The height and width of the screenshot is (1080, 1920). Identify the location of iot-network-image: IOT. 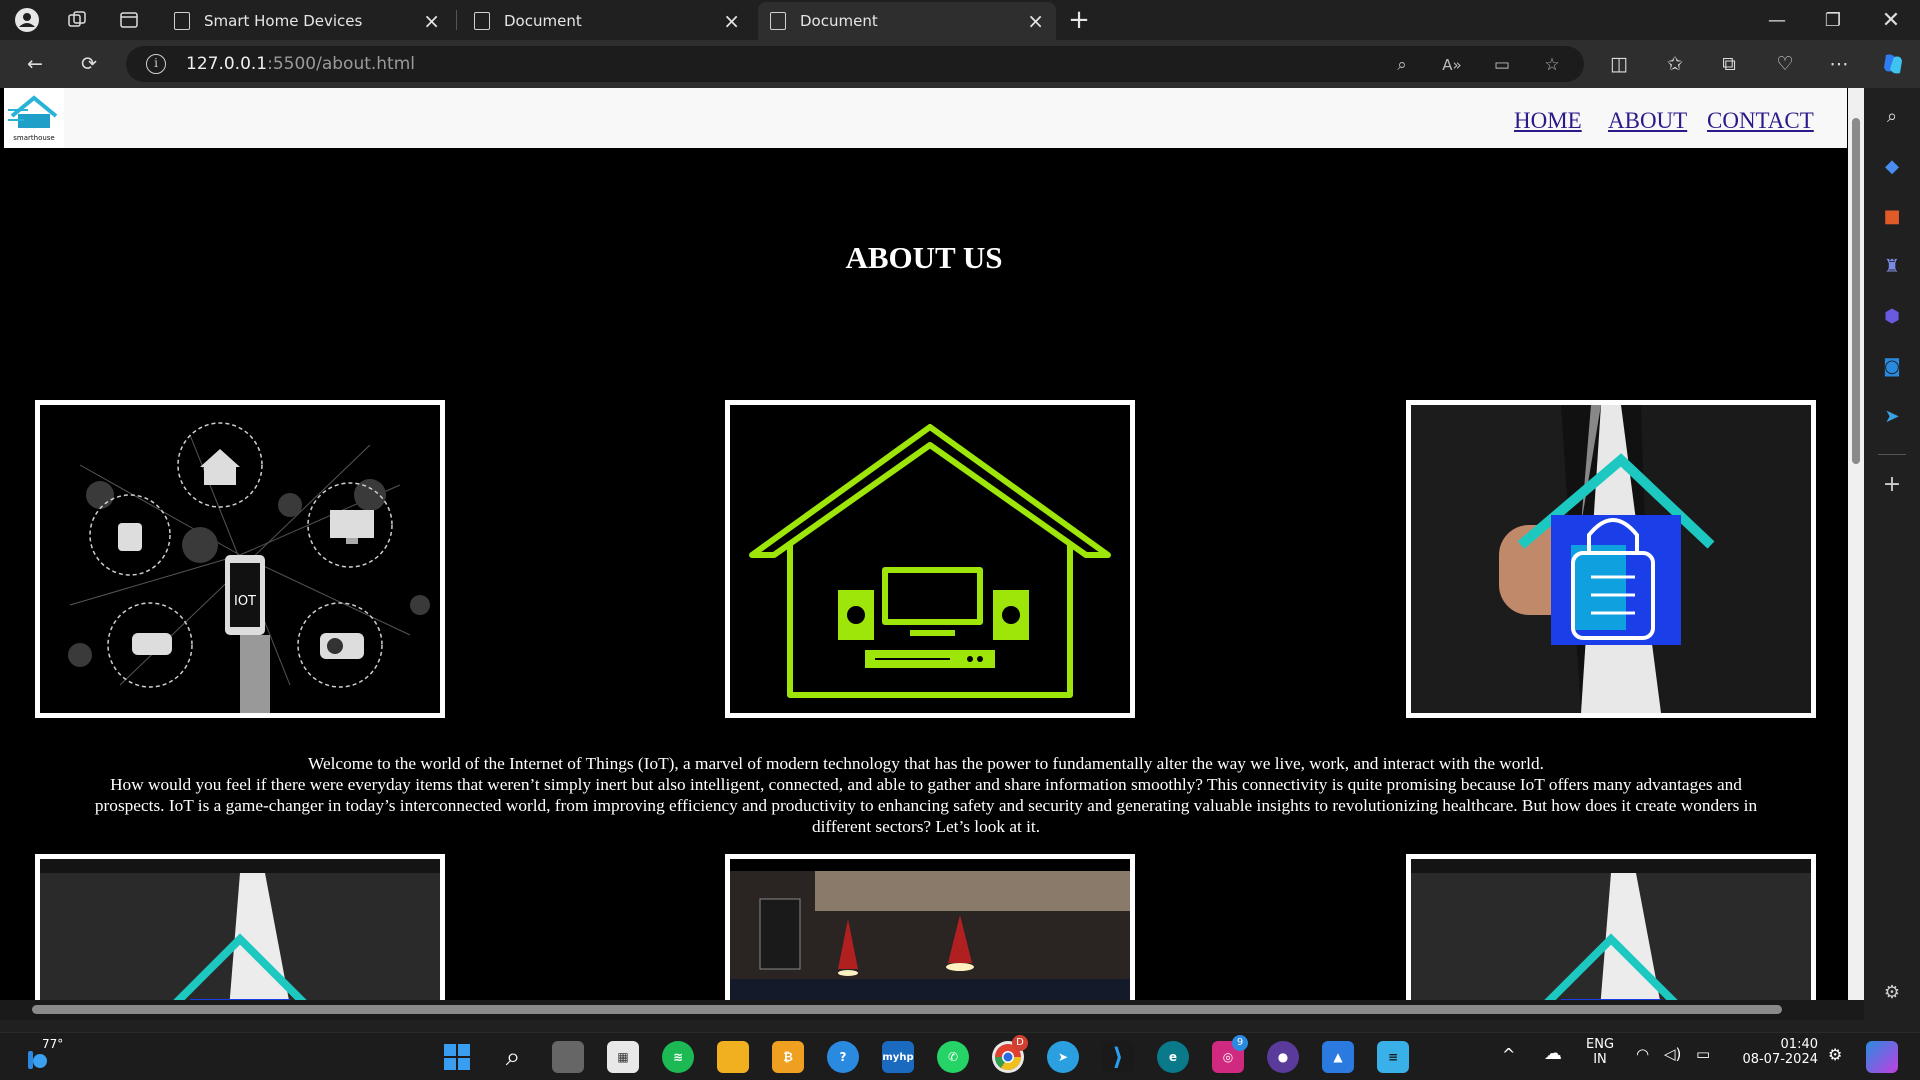
(240, 559).